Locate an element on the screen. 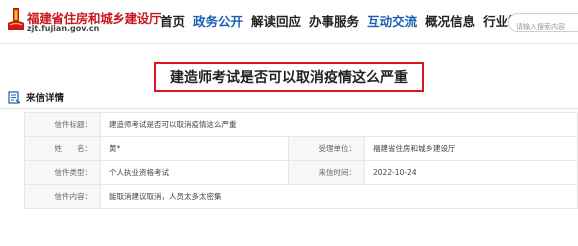  content-label: 信件内容： is located at coordinates (62, 196).